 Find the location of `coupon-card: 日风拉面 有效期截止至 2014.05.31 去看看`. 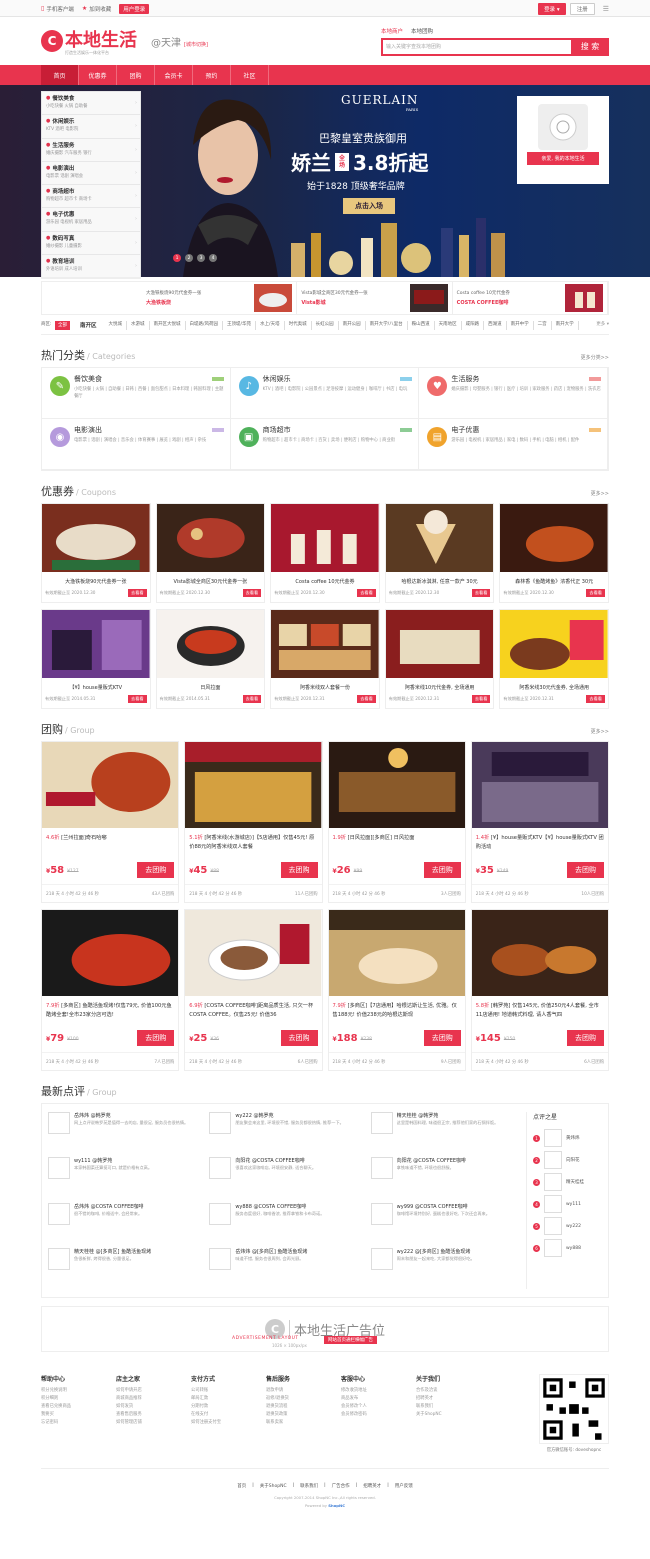

coupon-card: 日风拉面 有效期截止至 2014.05.31 去看看 is located at coordinates (210, 659).